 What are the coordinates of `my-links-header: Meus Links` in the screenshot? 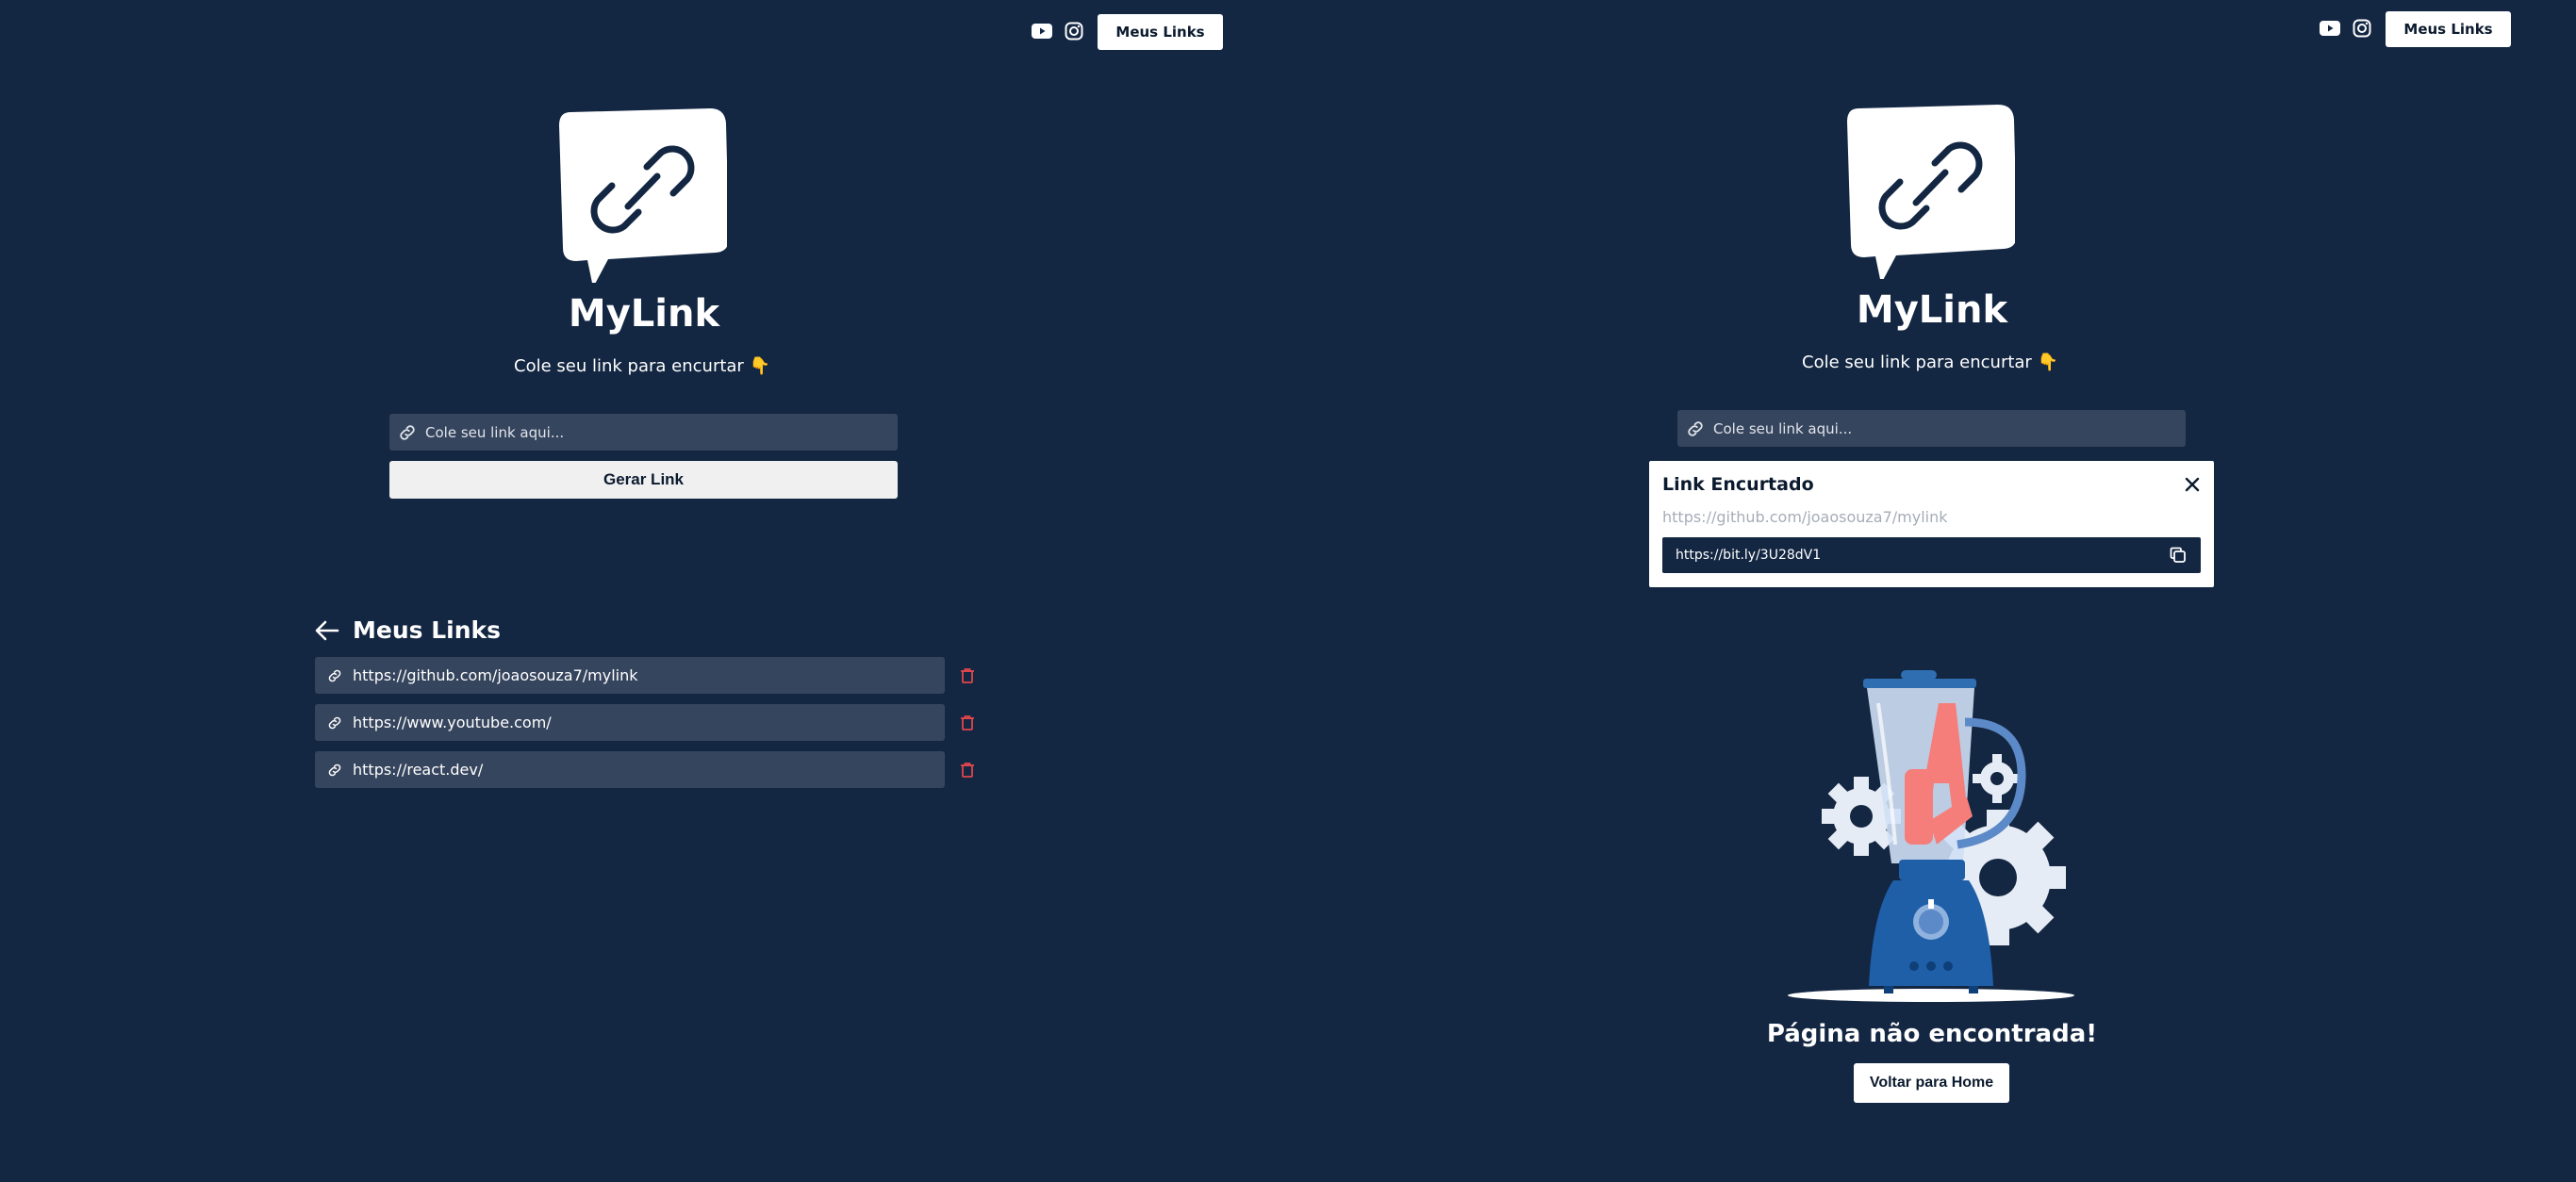 It's located at (408, 630).